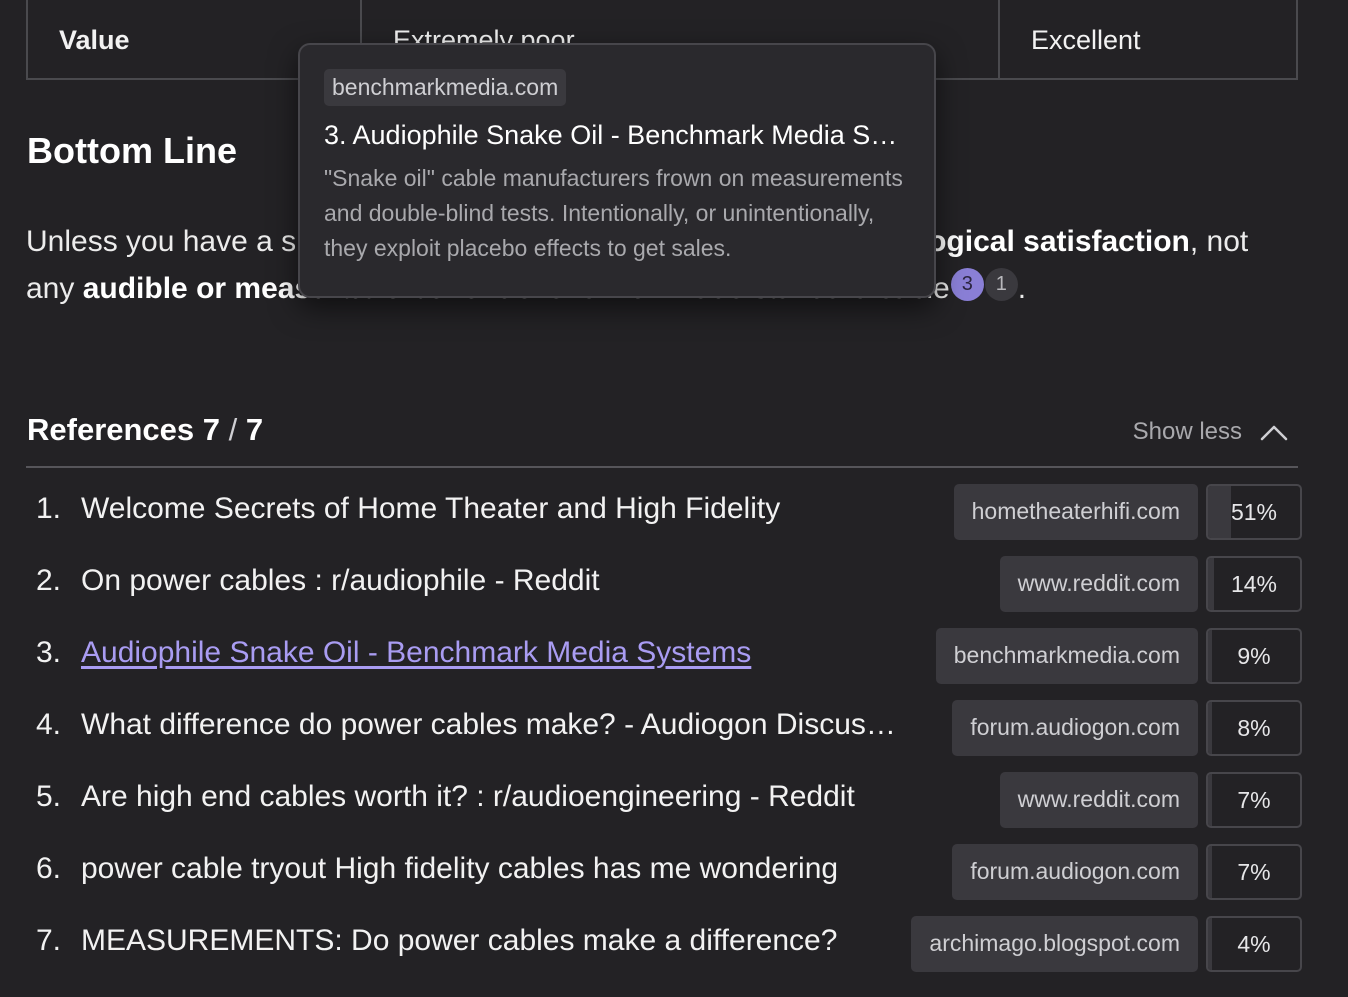 Image resolution: width=1348 pixels, height=997 pixels. I want to click on reference-number: 1., so click(49, 508).